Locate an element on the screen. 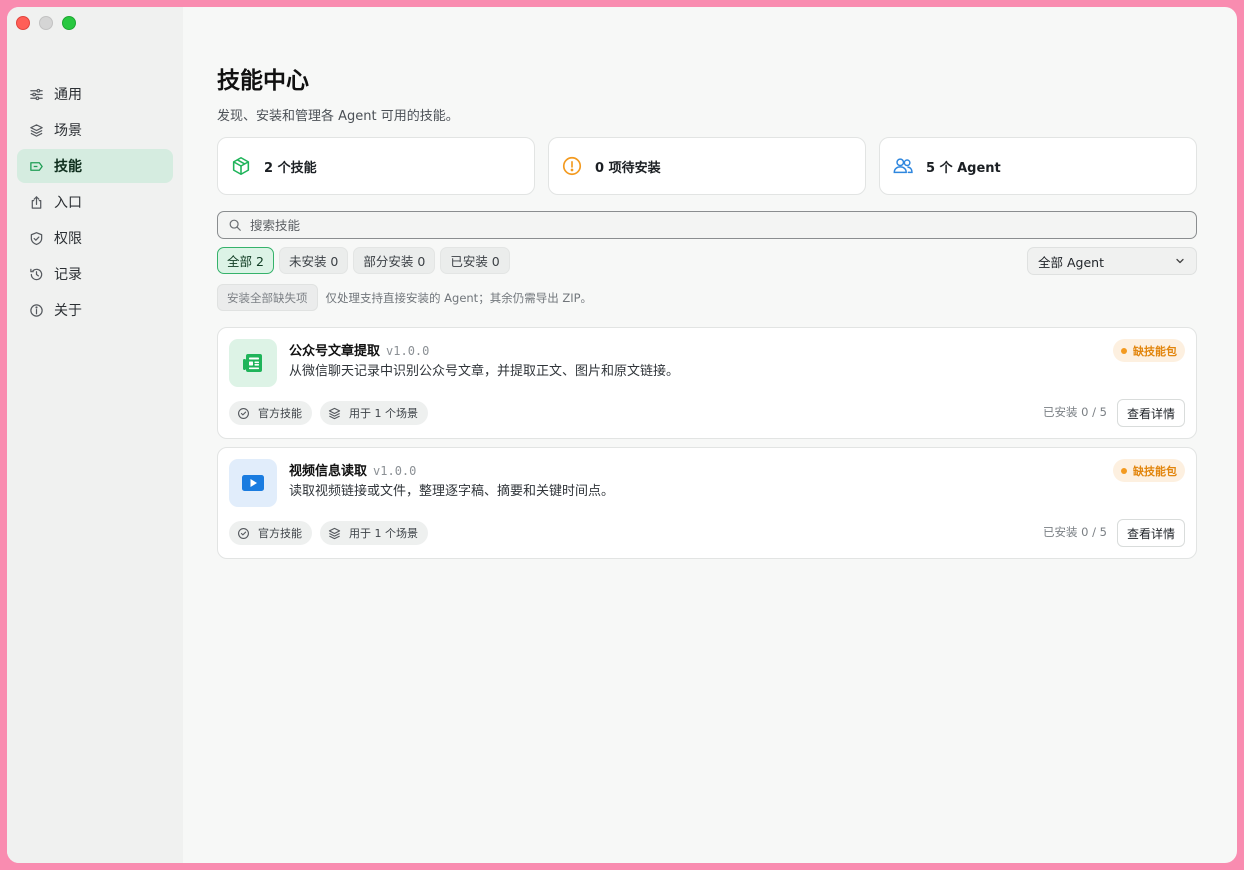 The image size is (1244, 870). search-box is located at coordinates (707, 225).